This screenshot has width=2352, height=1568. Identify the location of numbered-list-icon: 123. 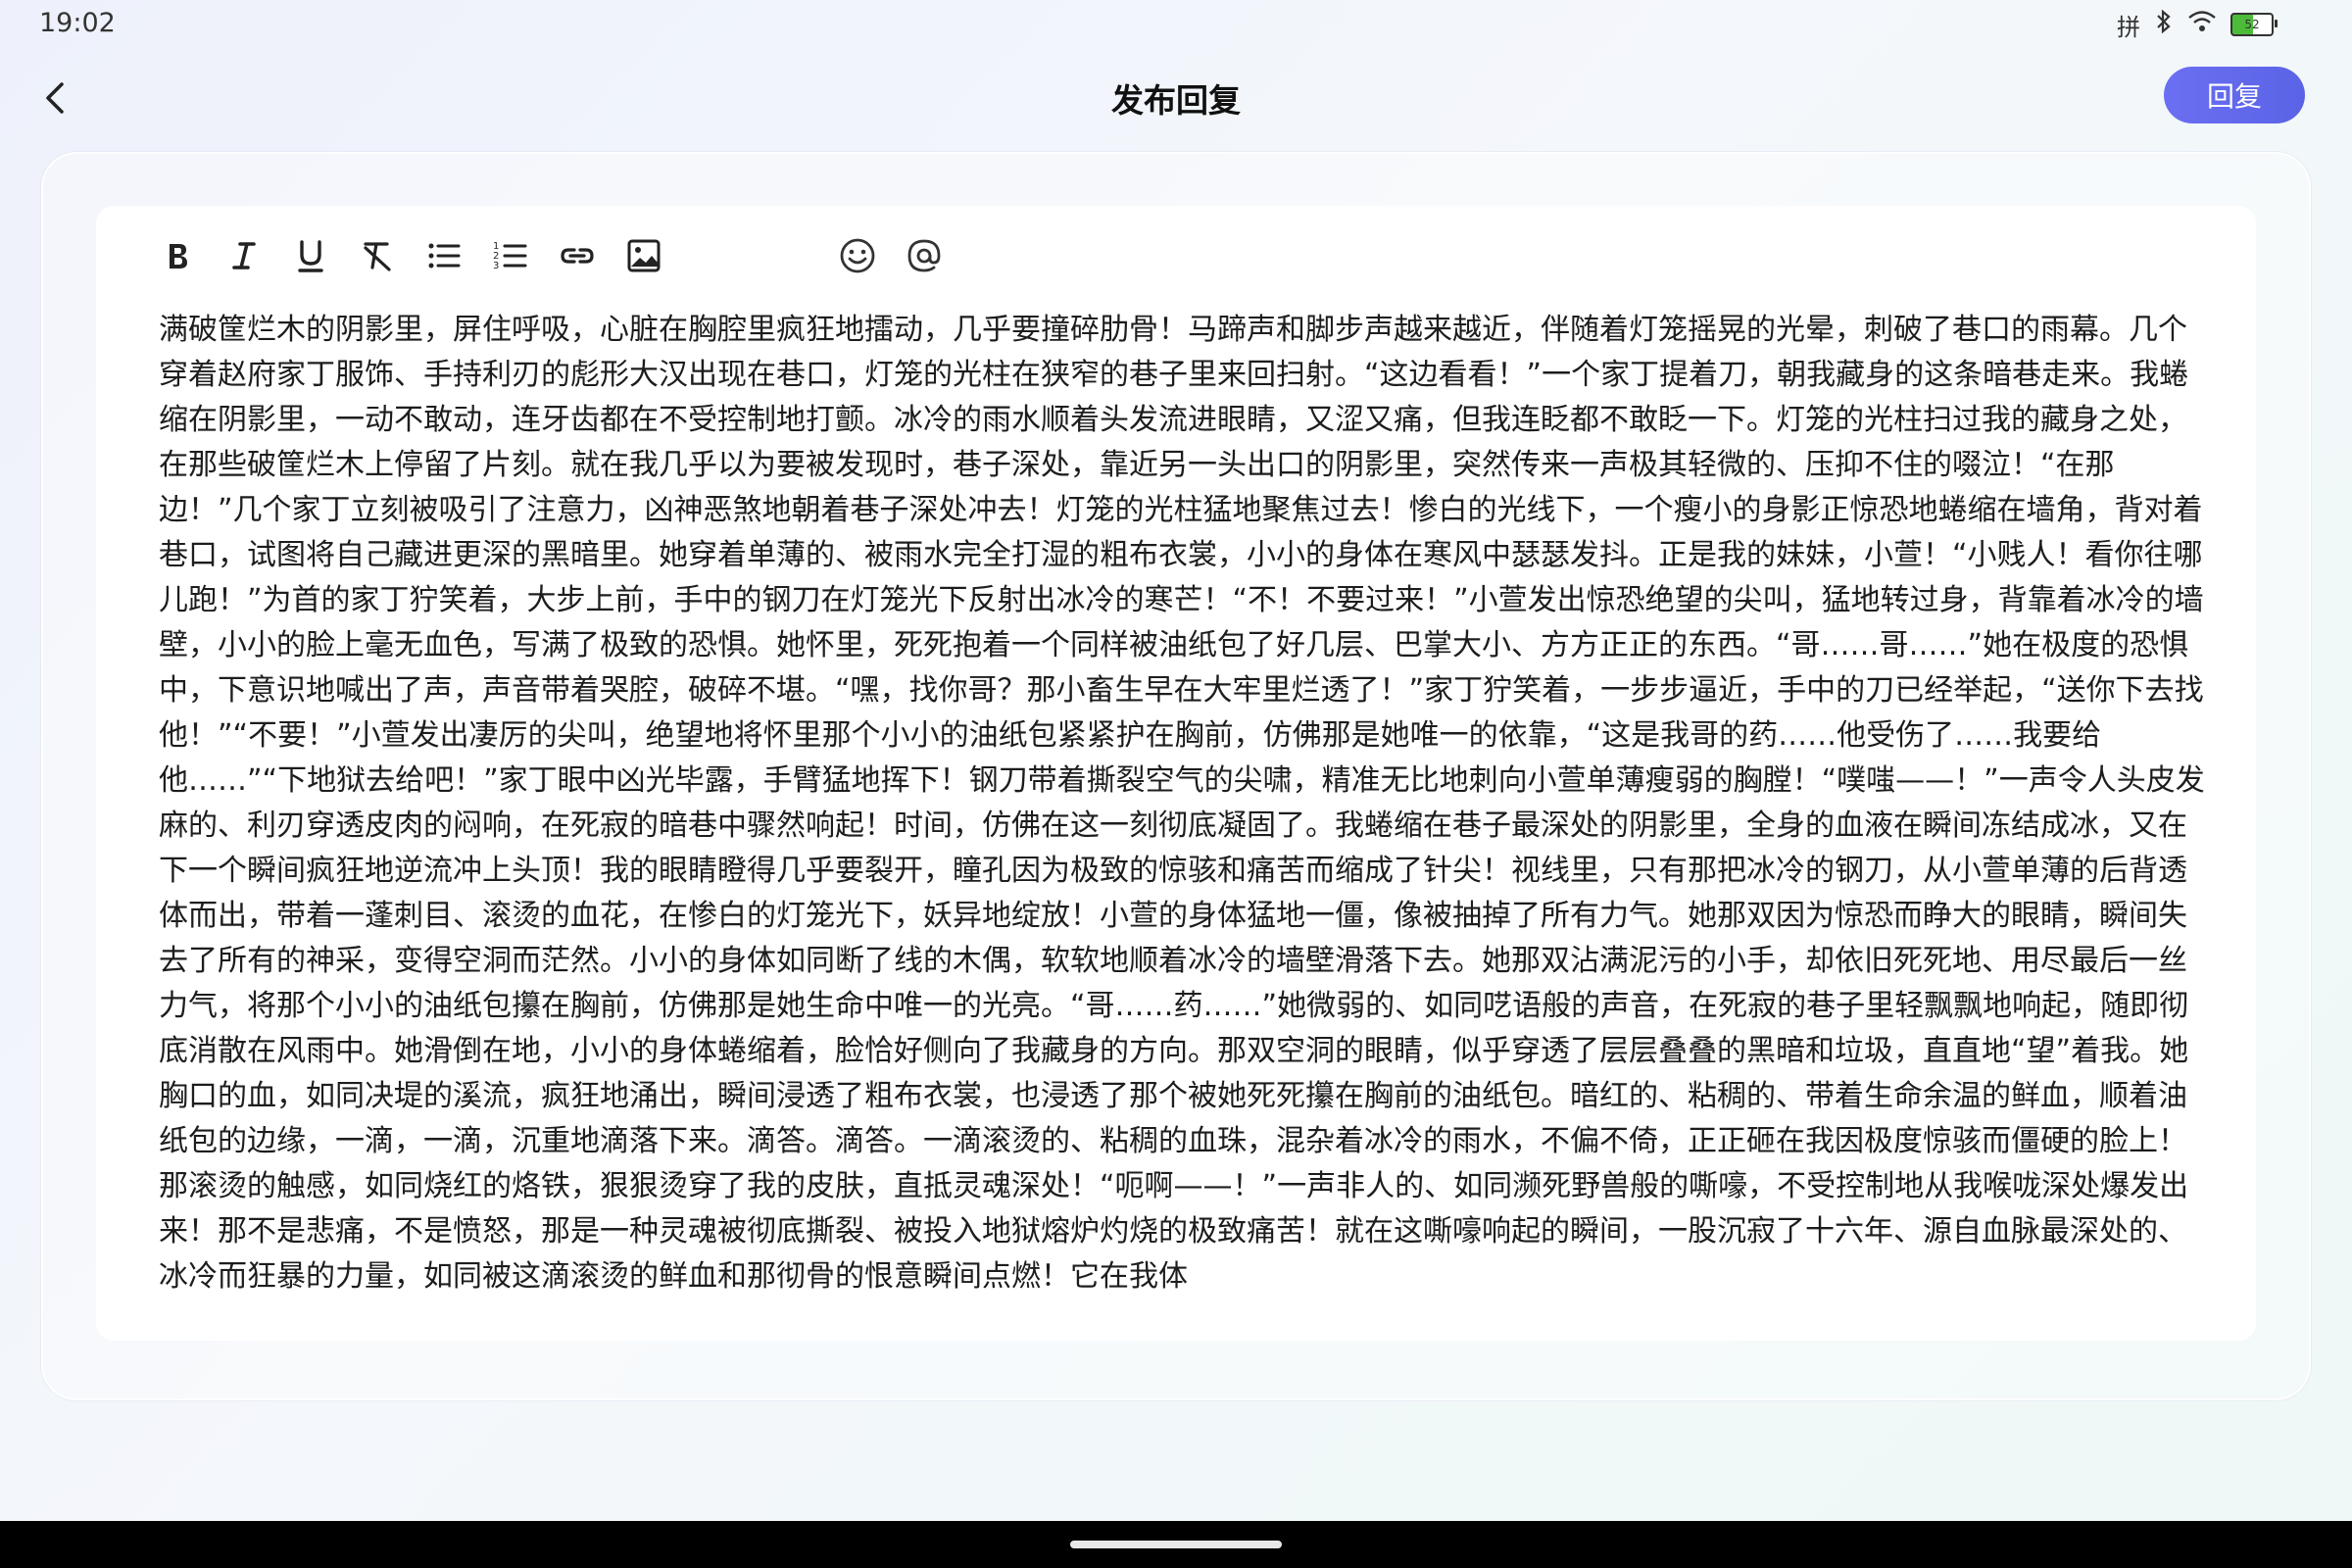
(510, 256).